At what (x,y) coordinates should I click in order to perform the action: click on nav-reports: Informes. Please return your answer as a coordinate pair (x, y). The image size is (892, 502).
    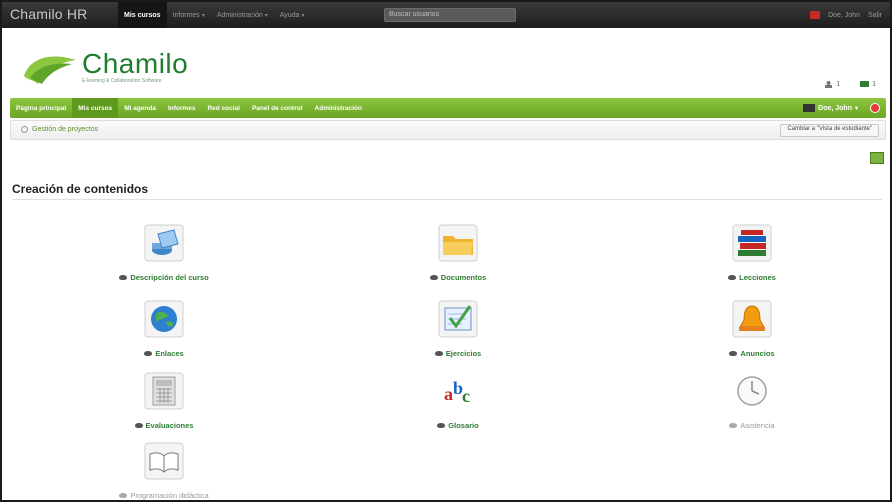
    Looking at the image, I should click on (181, 108).